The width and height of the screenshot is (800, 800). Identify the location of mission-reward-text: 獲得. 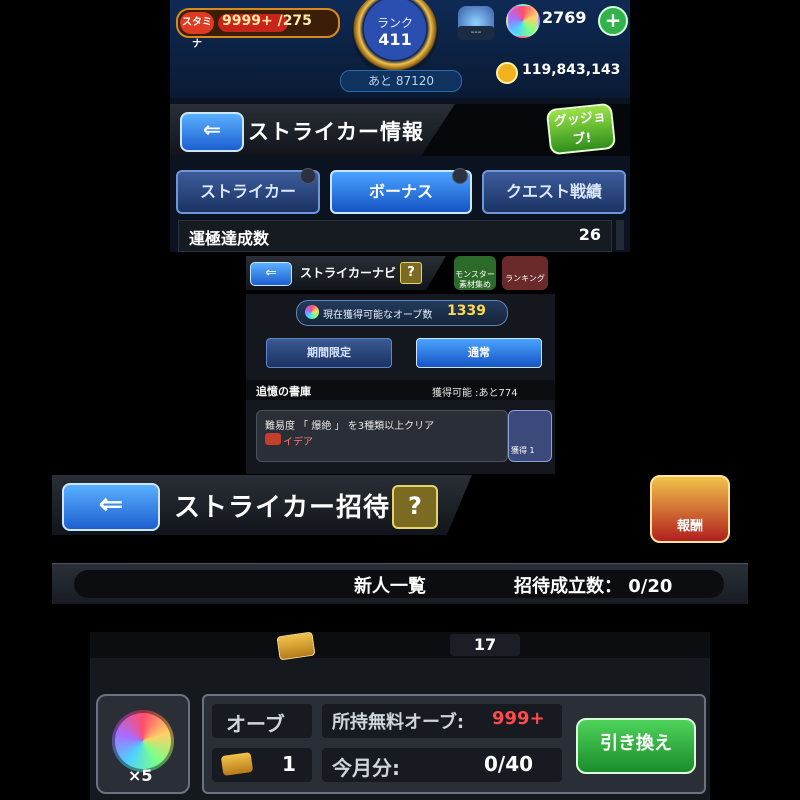
(519, 450).